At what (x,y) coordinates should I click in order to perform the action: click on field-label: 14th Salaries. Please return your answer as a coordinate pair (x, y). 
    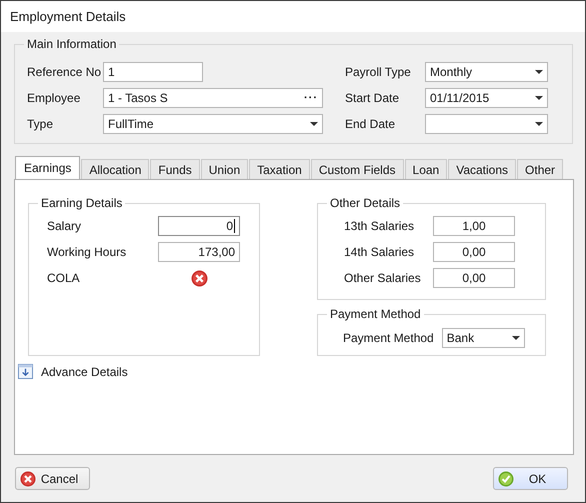
    Looking at the image, I should click on (380, 252).